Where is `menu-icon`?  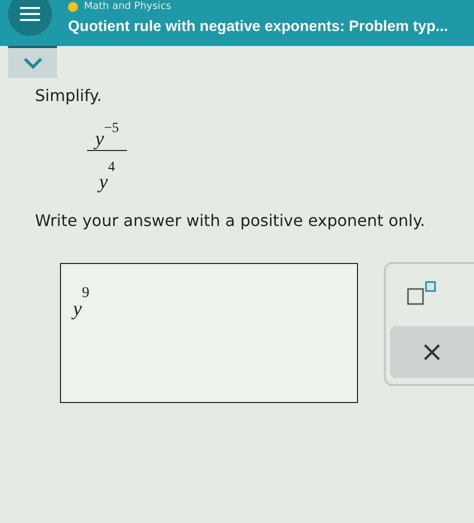 menu-icon is located at coordinates (30, 14).